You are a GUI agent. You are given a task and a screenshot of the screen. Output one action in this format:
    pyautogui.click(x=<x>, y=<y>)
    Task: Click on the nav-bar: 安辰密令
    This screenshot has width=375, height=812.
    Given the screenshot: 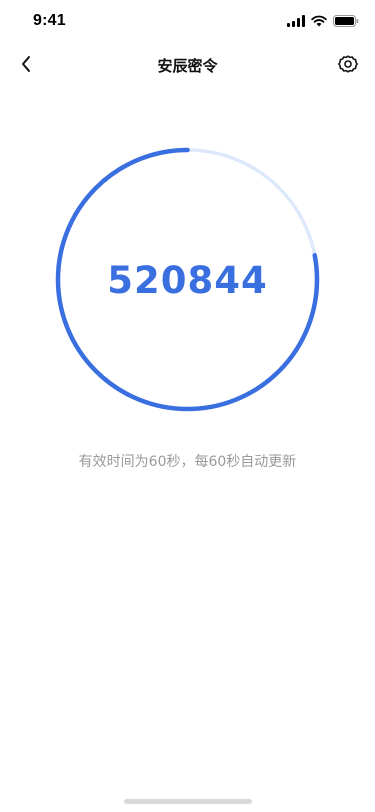 What is the action you would take?
    pyautogui.click(x=187, y=66)
    